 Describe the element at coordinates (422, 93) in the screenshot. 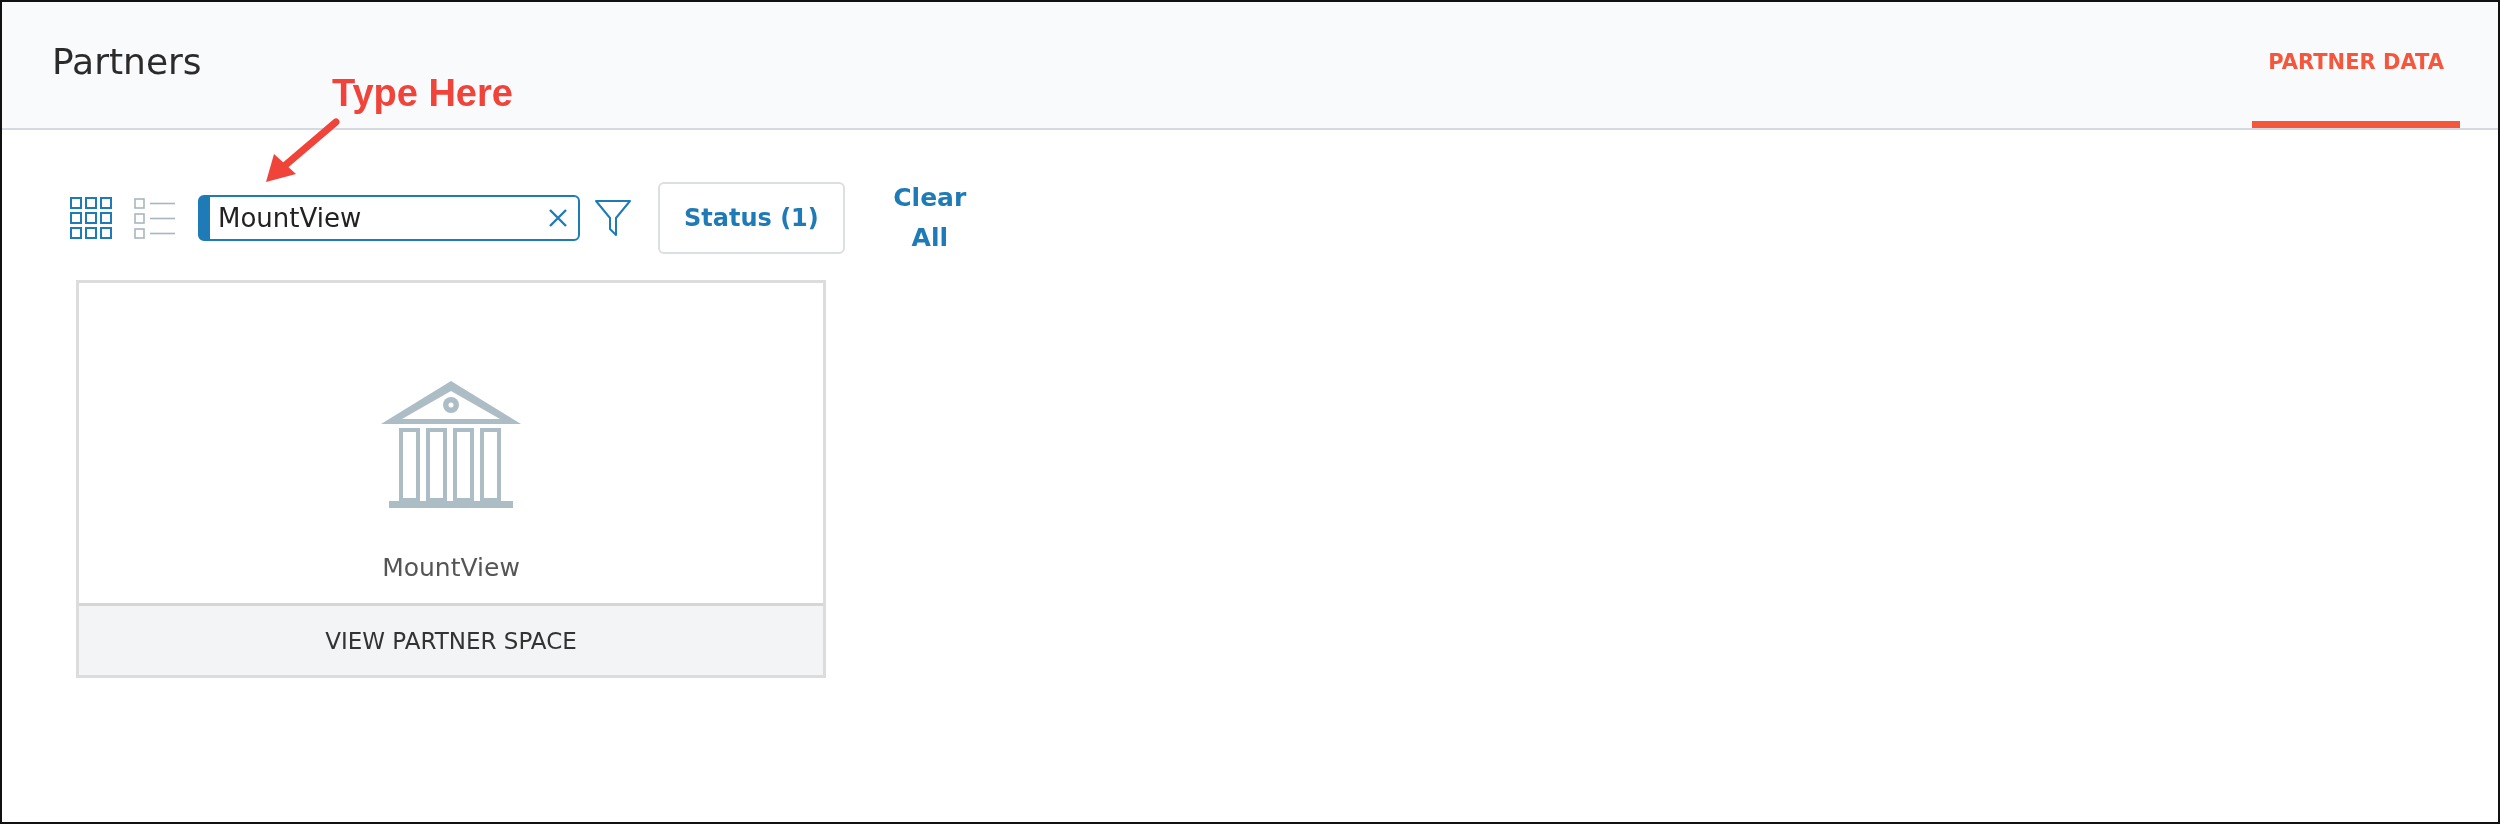

I see `annotation-label: Type Here` at that location.